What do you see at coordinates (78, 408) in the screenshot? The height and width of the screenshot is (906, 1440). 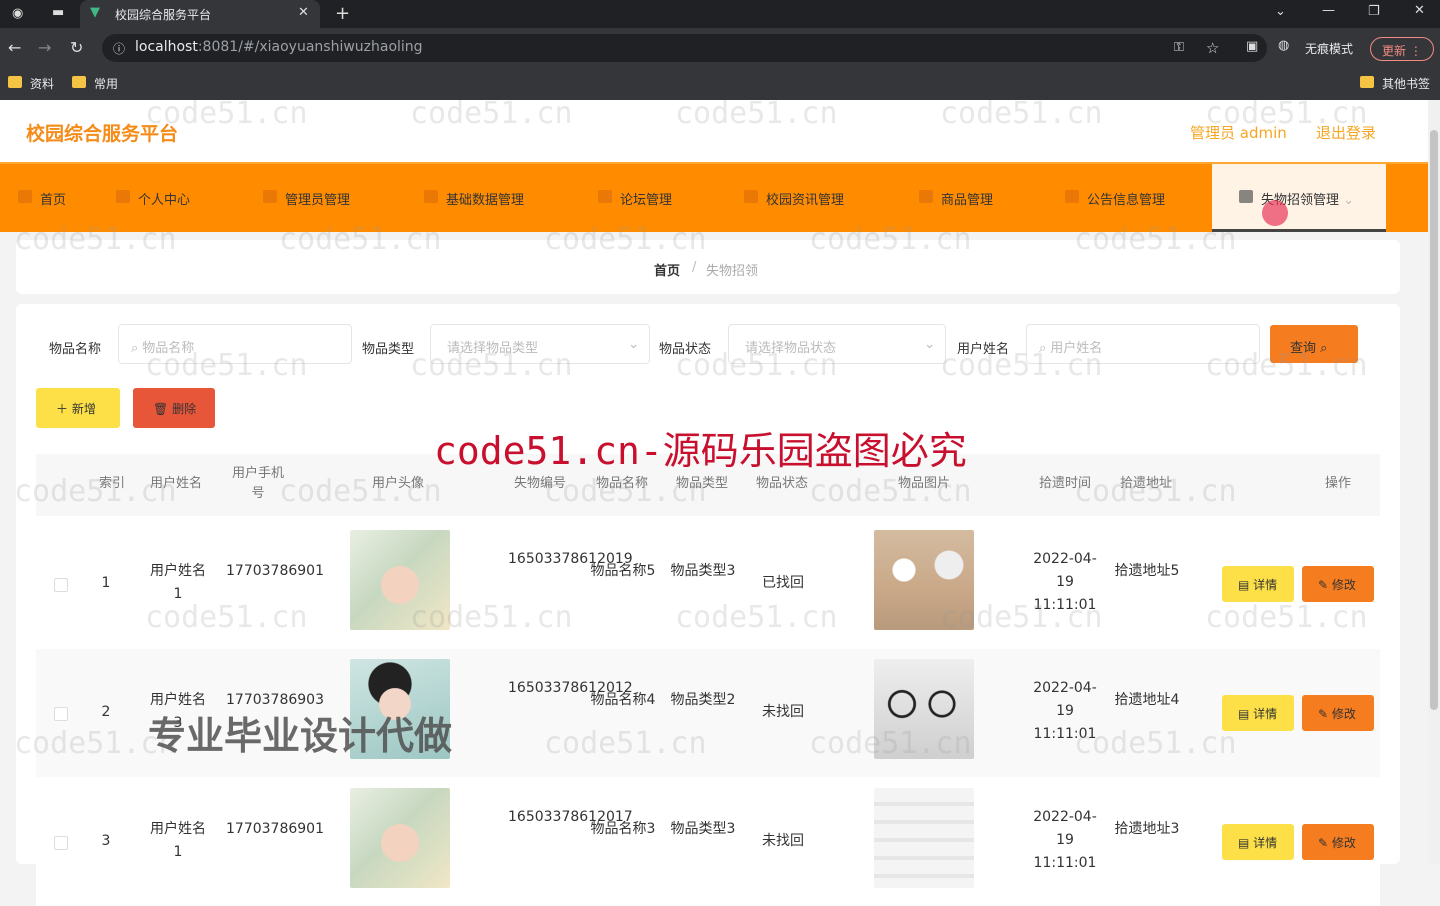 I see `add-button: ＋ 新增` at bounding box center [78, 408].